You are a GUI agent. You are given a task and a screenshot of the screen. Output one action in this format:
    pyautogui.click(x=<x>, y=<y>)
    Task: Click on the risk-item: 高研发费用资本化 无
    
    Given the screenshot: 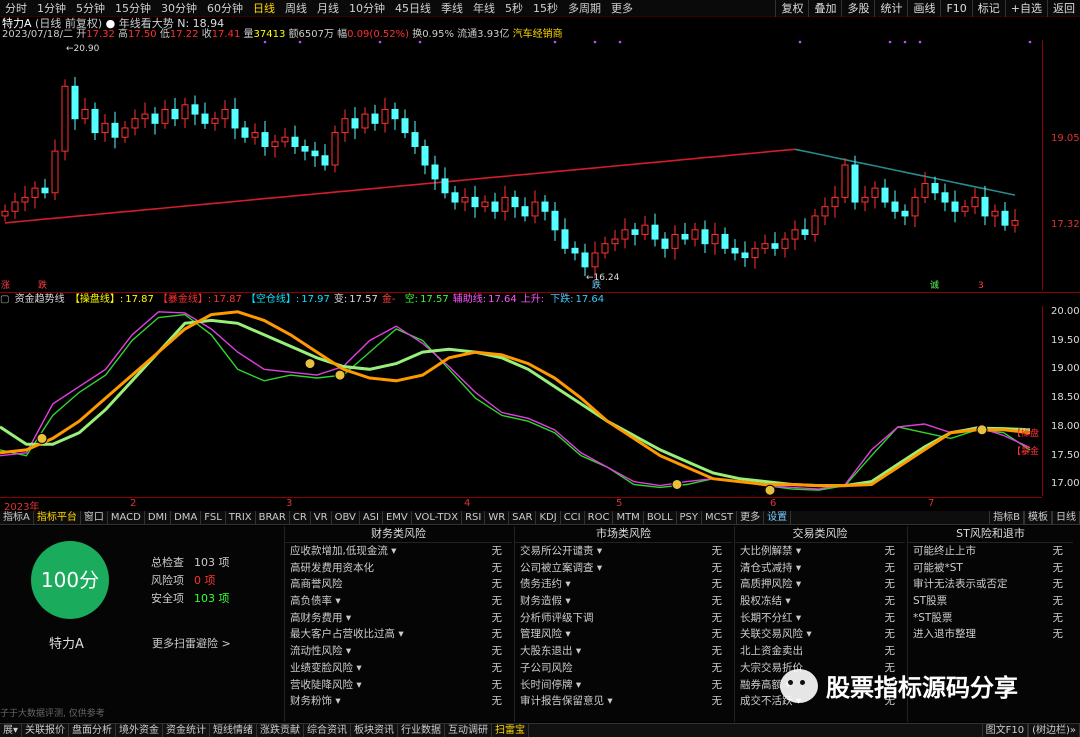 What is the action you would take?
    pyautogui.click(x=398, y=568)
    